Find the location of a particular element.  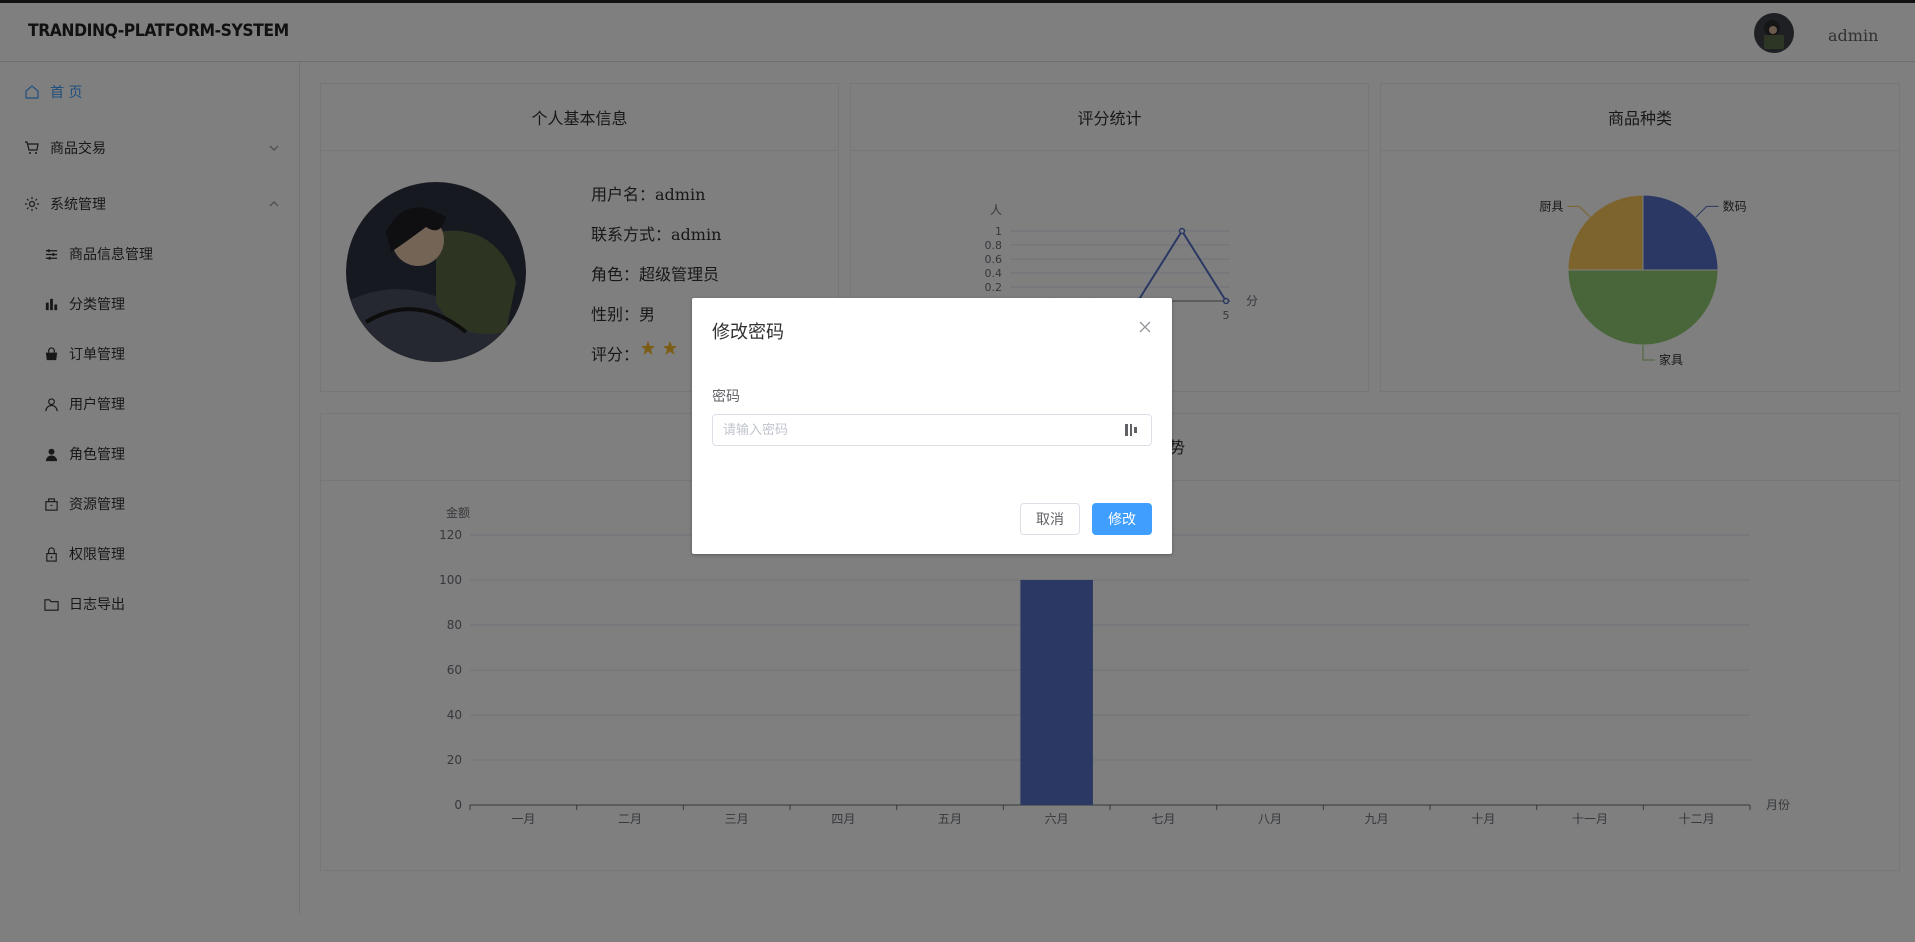

password-toggle-icon is located at coordinates (1131, 430).